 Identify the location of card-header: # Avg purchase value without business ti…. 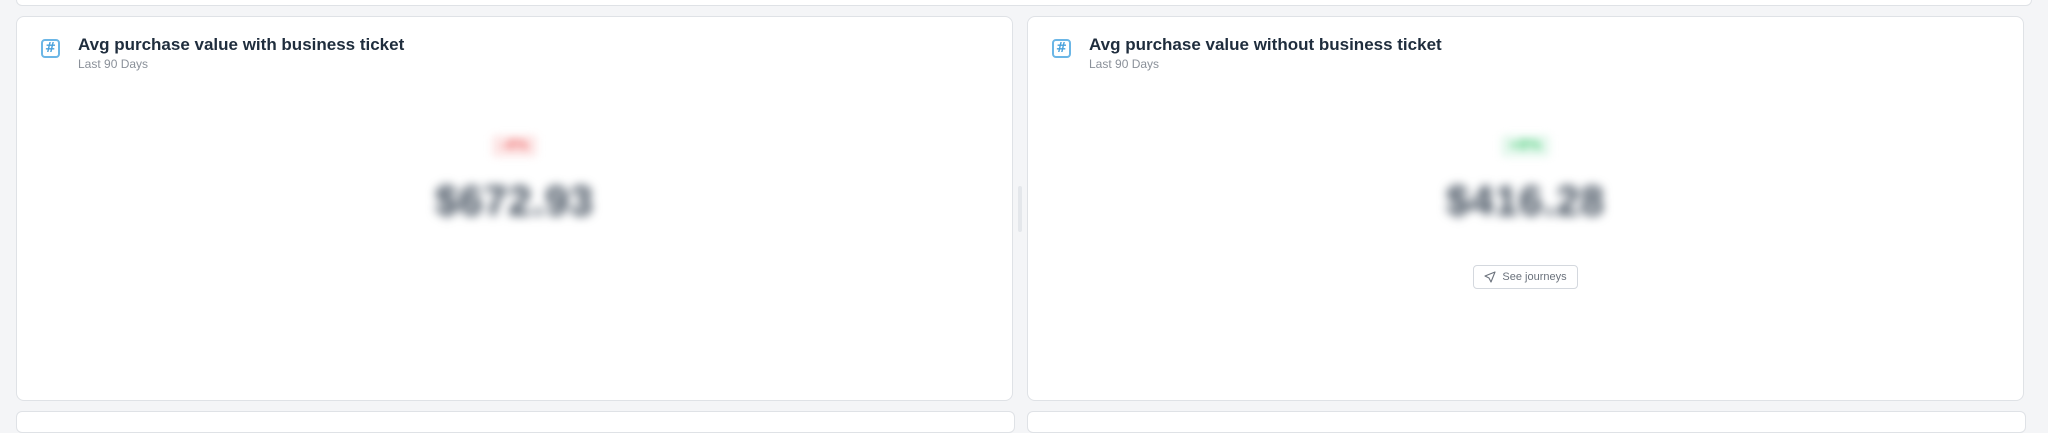
(1247, 52).